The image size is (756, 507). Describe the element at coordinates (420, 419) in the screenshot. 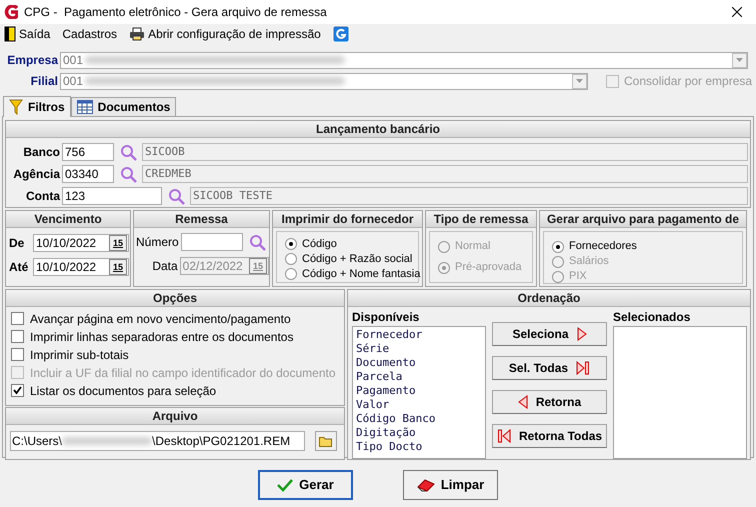

I see `list-item: Código Banco` at that location.